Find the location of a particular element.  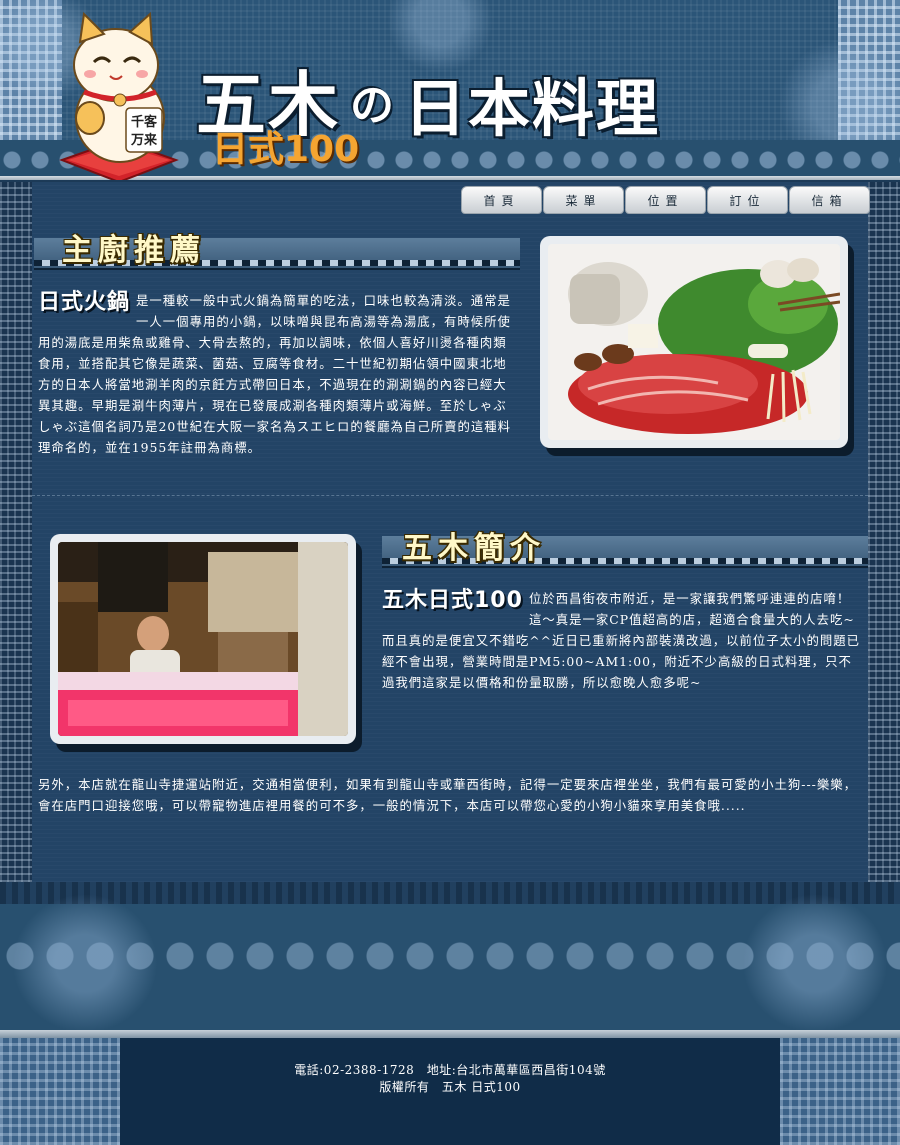

side-pattern-right is located at coordinates (884, 532).